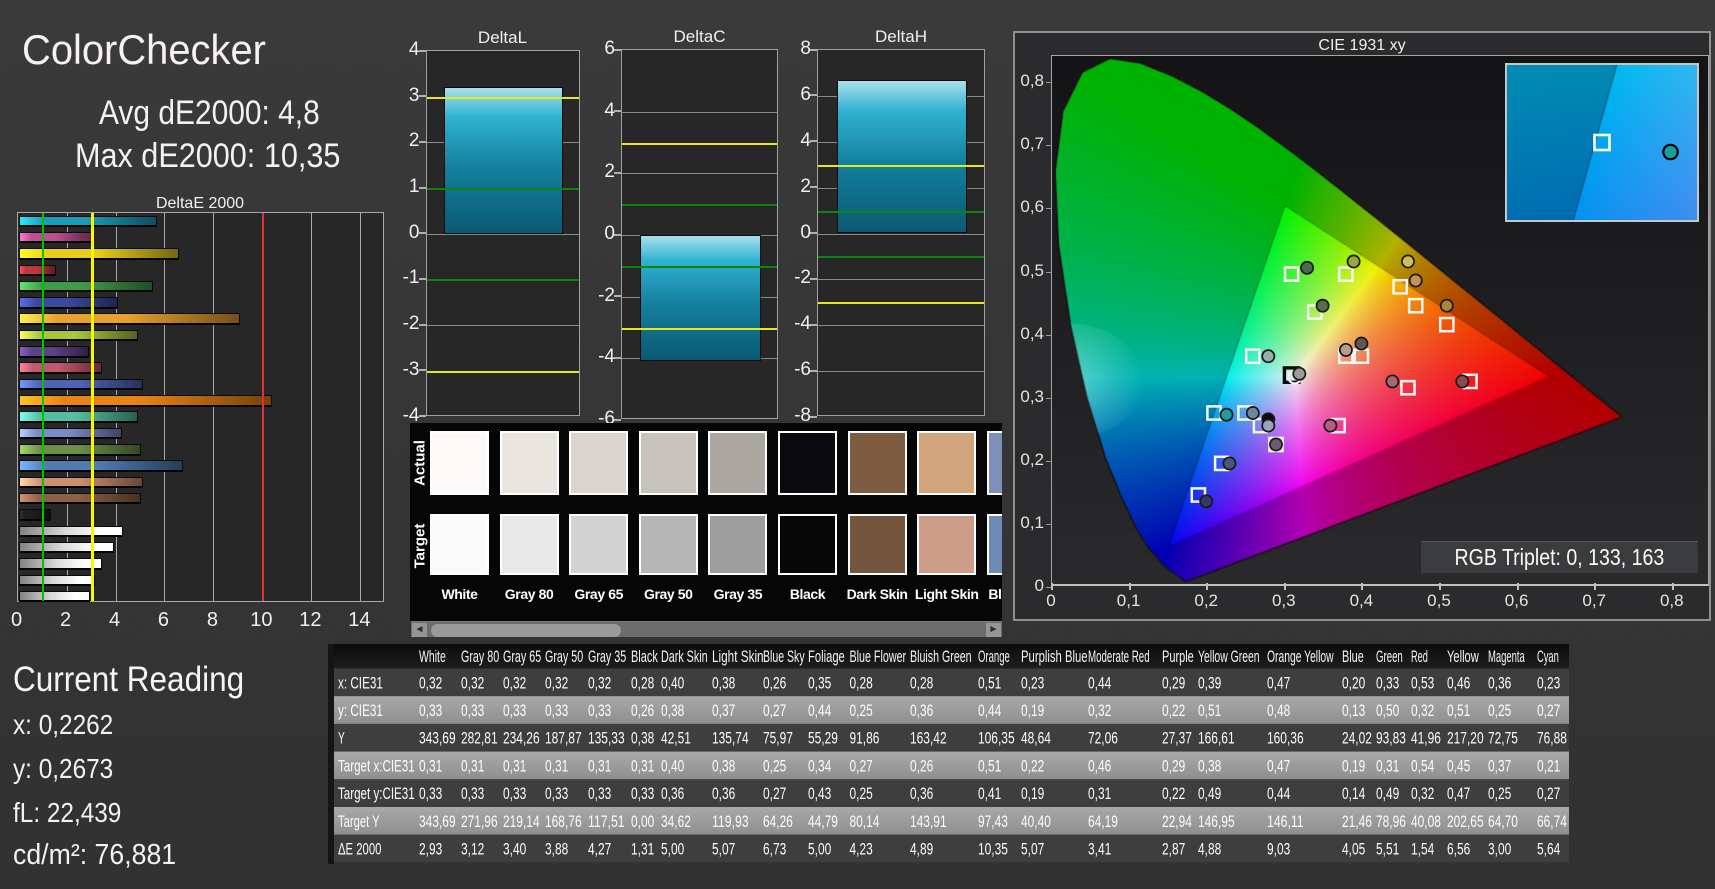  Describe the element at coordinates (1119, 657) in the screenshot. I see `svg-text: Moderate Red` at that location.